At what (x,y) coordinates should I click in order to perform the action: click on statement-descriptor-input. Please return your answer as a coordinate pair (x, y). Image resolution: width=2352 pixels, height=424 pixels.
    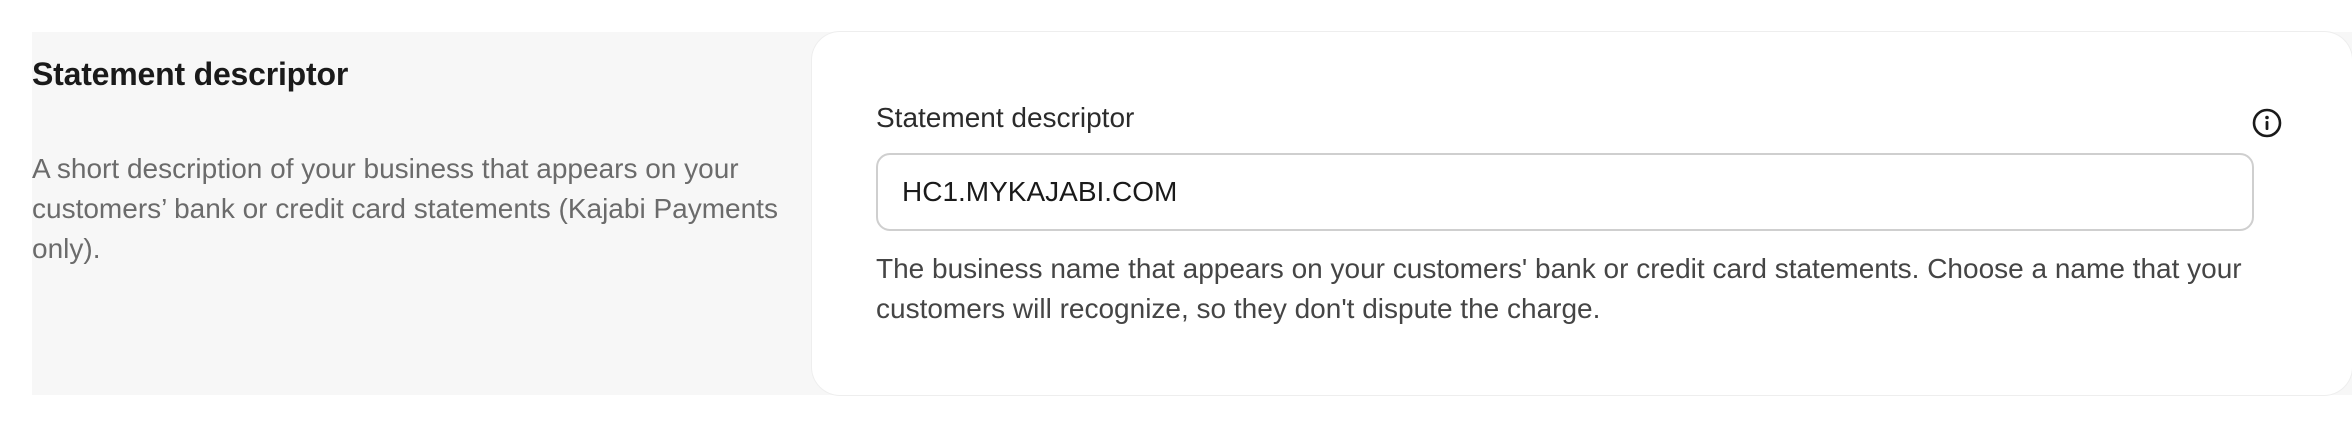
    Looking at the image, I should click on (1565, 192).